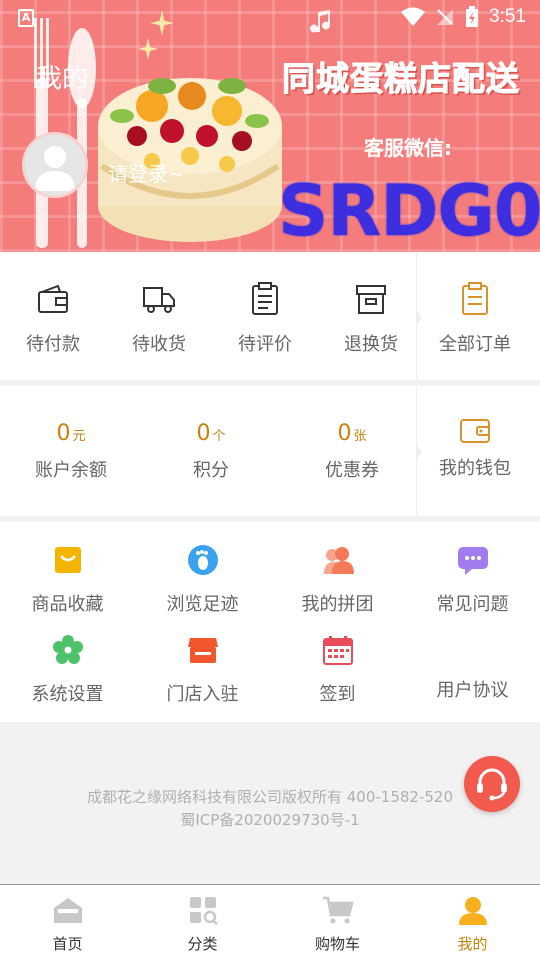 This screenshot has height=960, width=540. What do you see at coordinates (202, 604) in the screenshot?
I see `tool-label: 浏览足迹` at bounding box center [202, 604].